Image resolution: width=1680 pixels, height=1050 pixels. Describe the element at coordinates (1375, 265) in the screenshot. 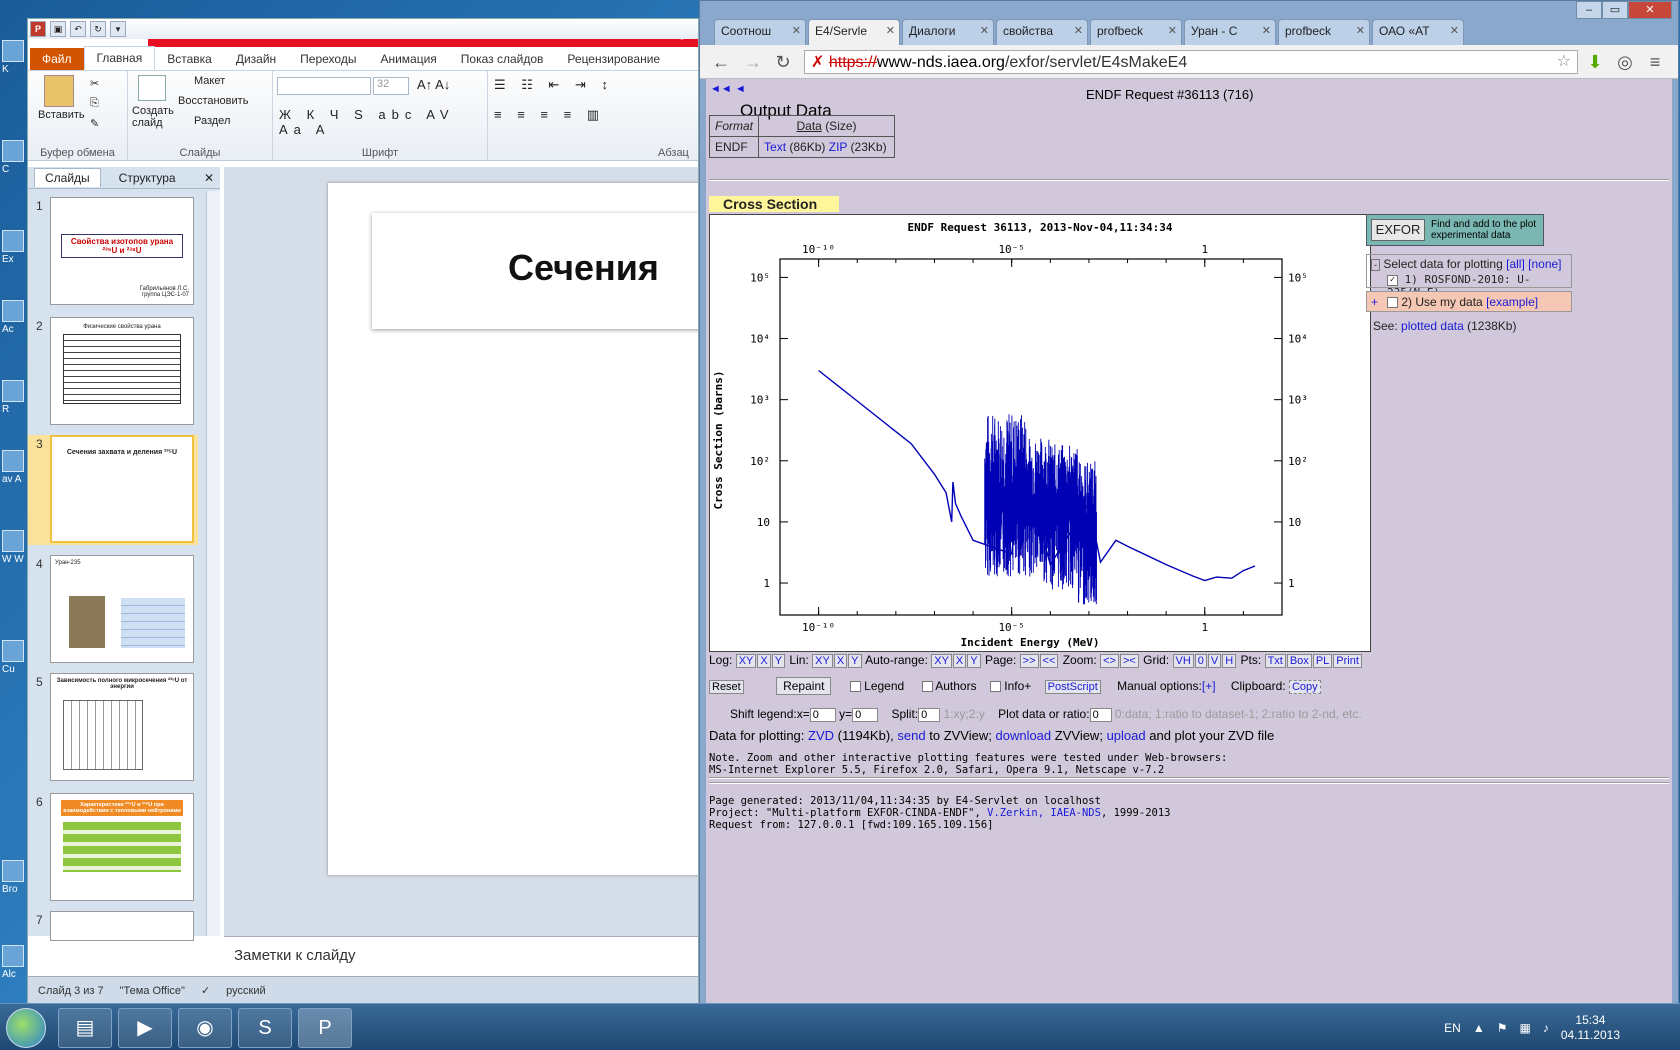

I see `collapse-icon: -` at that location.